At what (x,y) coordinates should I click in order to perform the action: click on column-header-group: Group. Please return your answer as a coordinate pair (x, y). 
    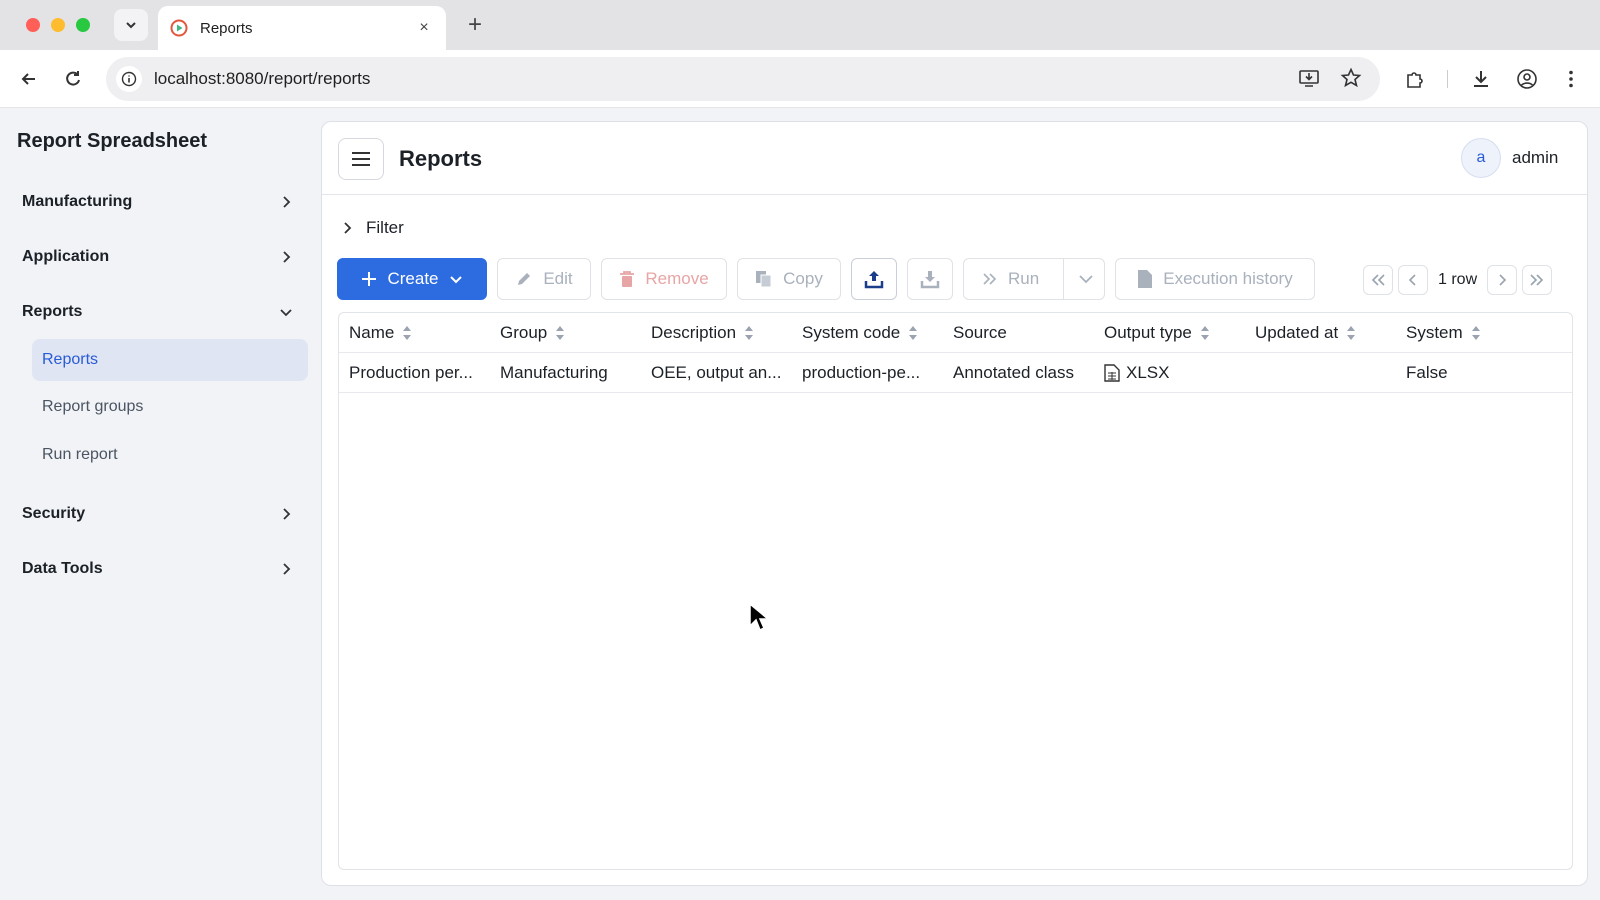
    Looking at the image, I should click on (565, 333).